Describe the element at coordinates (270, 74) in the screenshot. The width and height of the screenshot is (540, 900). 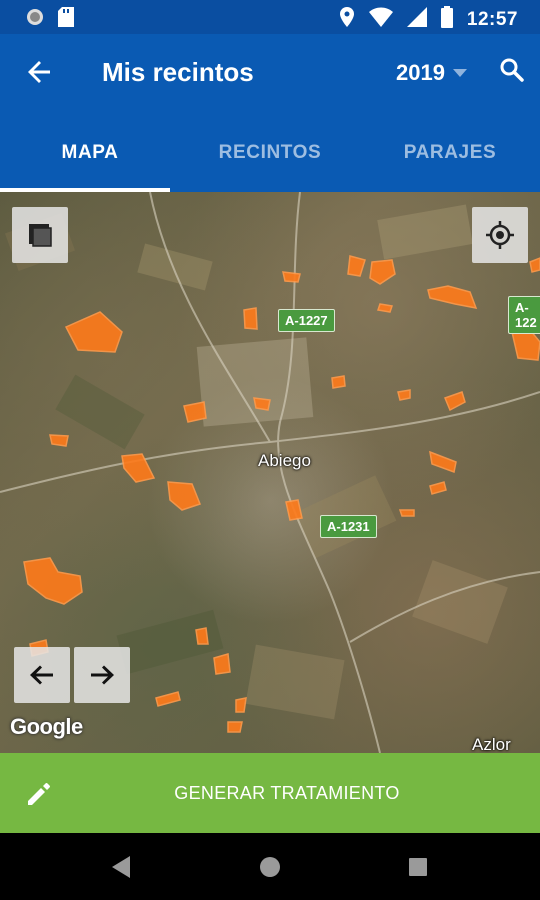
I see `app-bar: Mis recintos 2019` at that location.